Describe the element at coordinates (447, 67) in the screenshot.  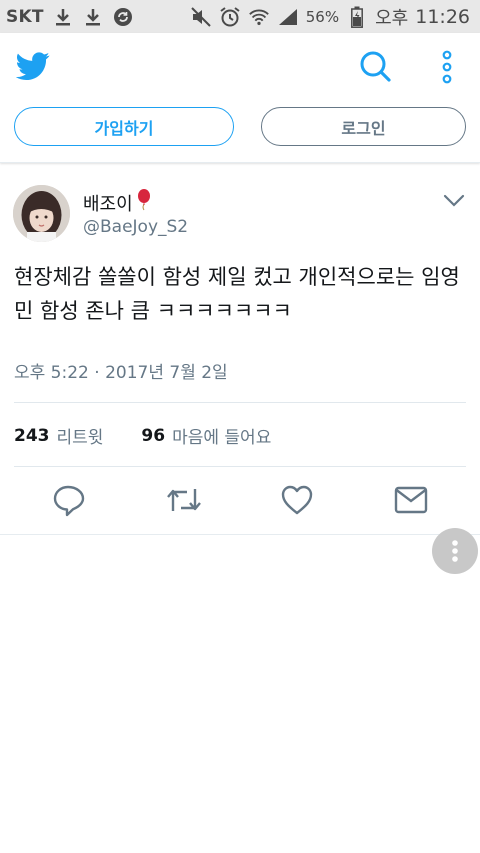
I see `more-options-icon` at that location.